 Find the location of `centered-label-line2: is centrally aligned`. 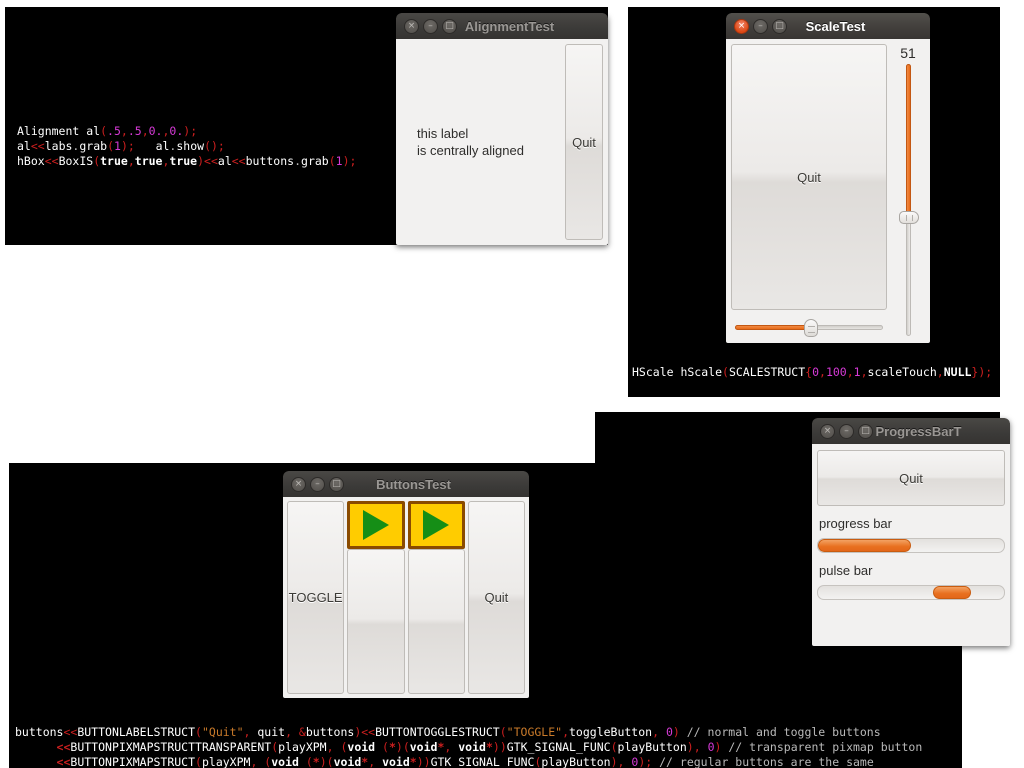

centered-label-line2: is centrally aligned is located at coordinates (470, 150).